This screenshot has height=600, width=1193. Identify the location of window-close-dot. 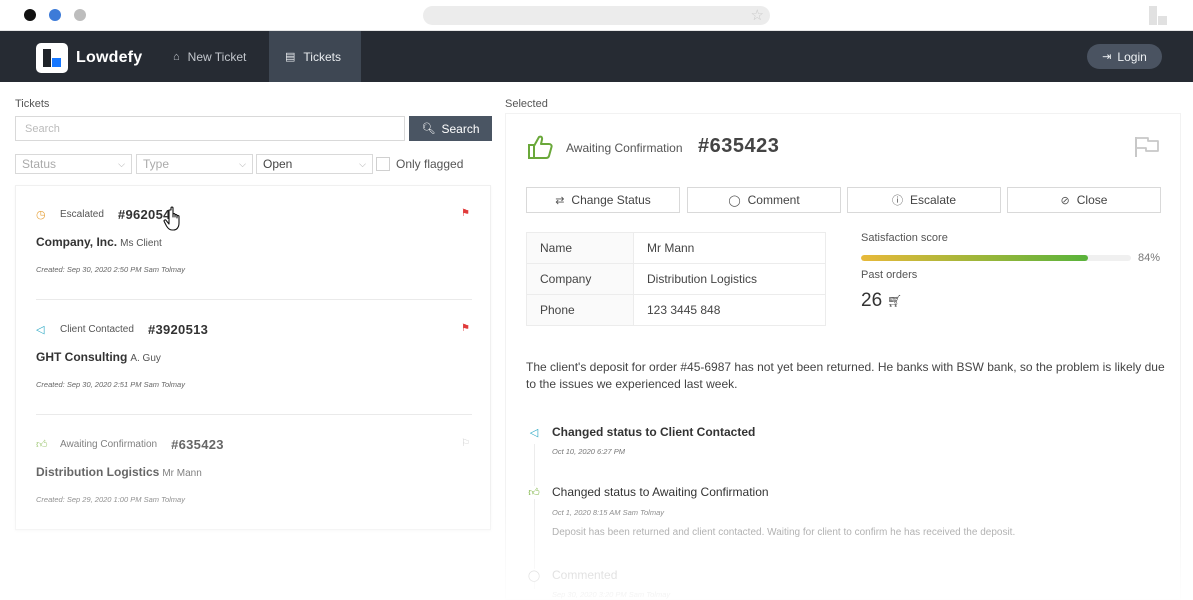
(30, 15).